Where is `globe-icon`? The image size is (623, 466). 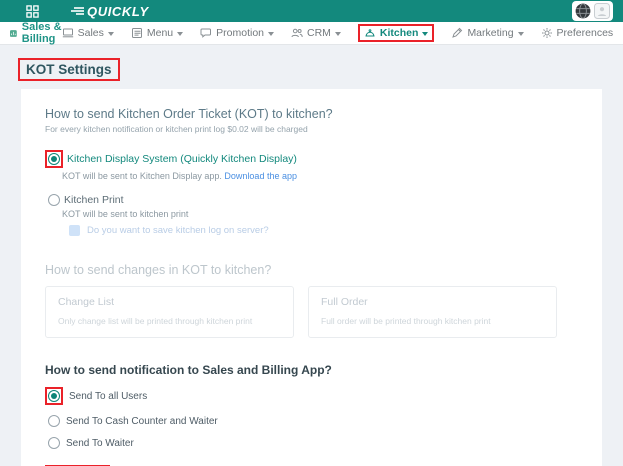 globe-icon is located at coordinates (583, 11).